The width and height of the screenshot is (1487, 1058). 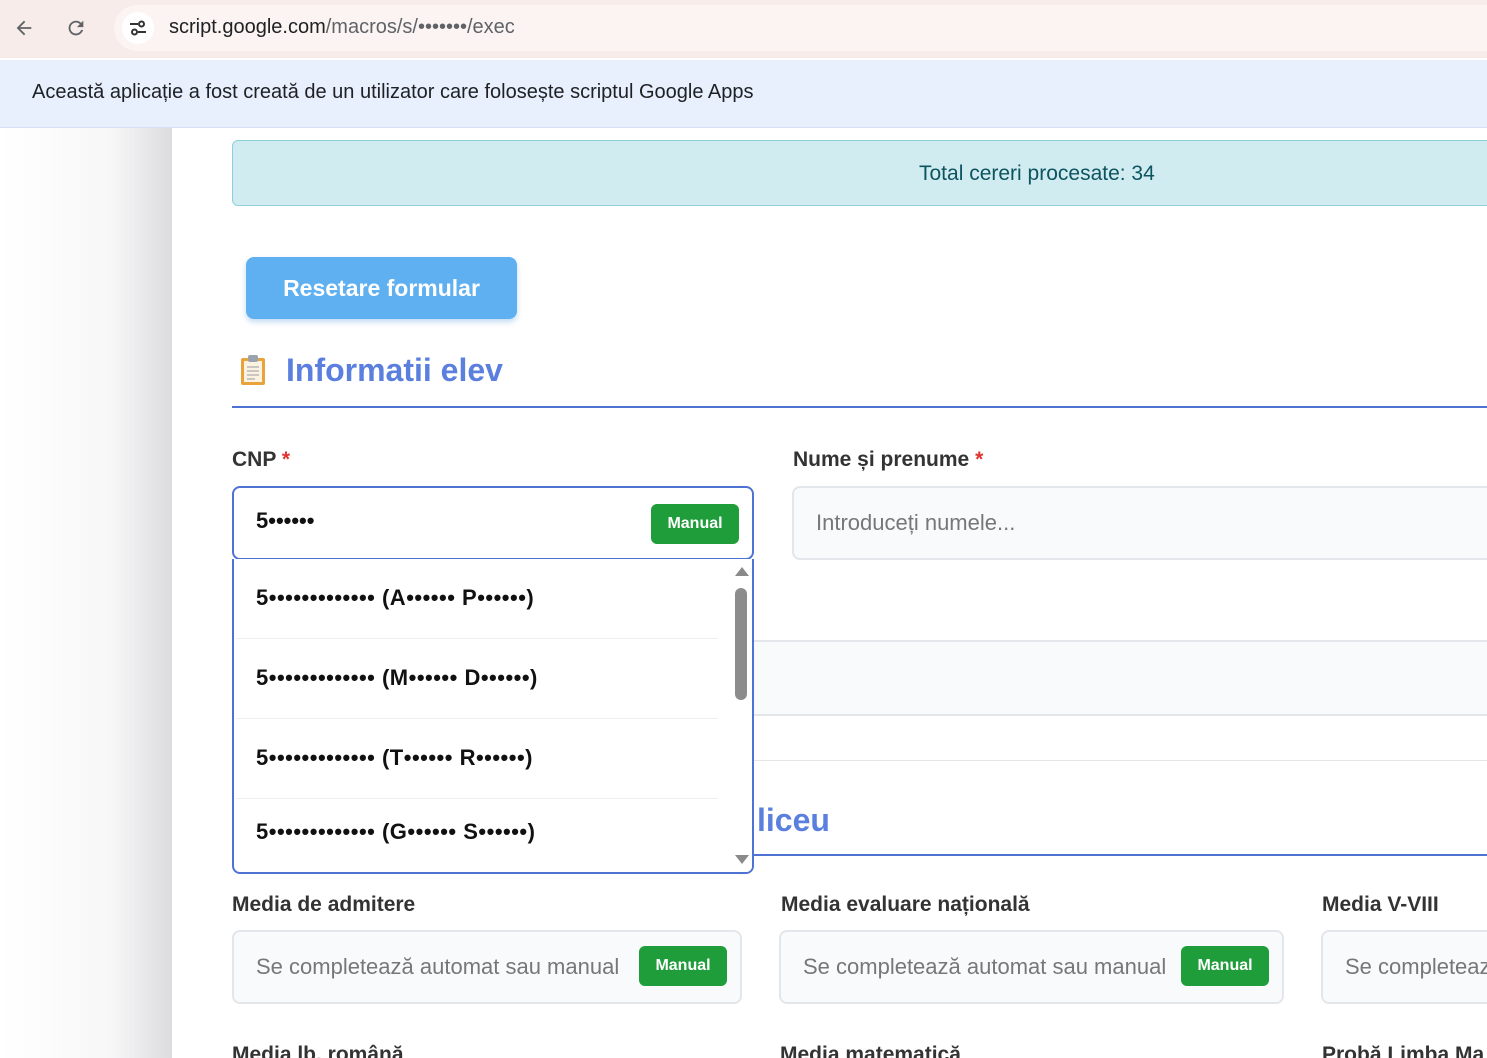 I want to click on name-label-text: Nume și prenume, so click(x=881, y=459).